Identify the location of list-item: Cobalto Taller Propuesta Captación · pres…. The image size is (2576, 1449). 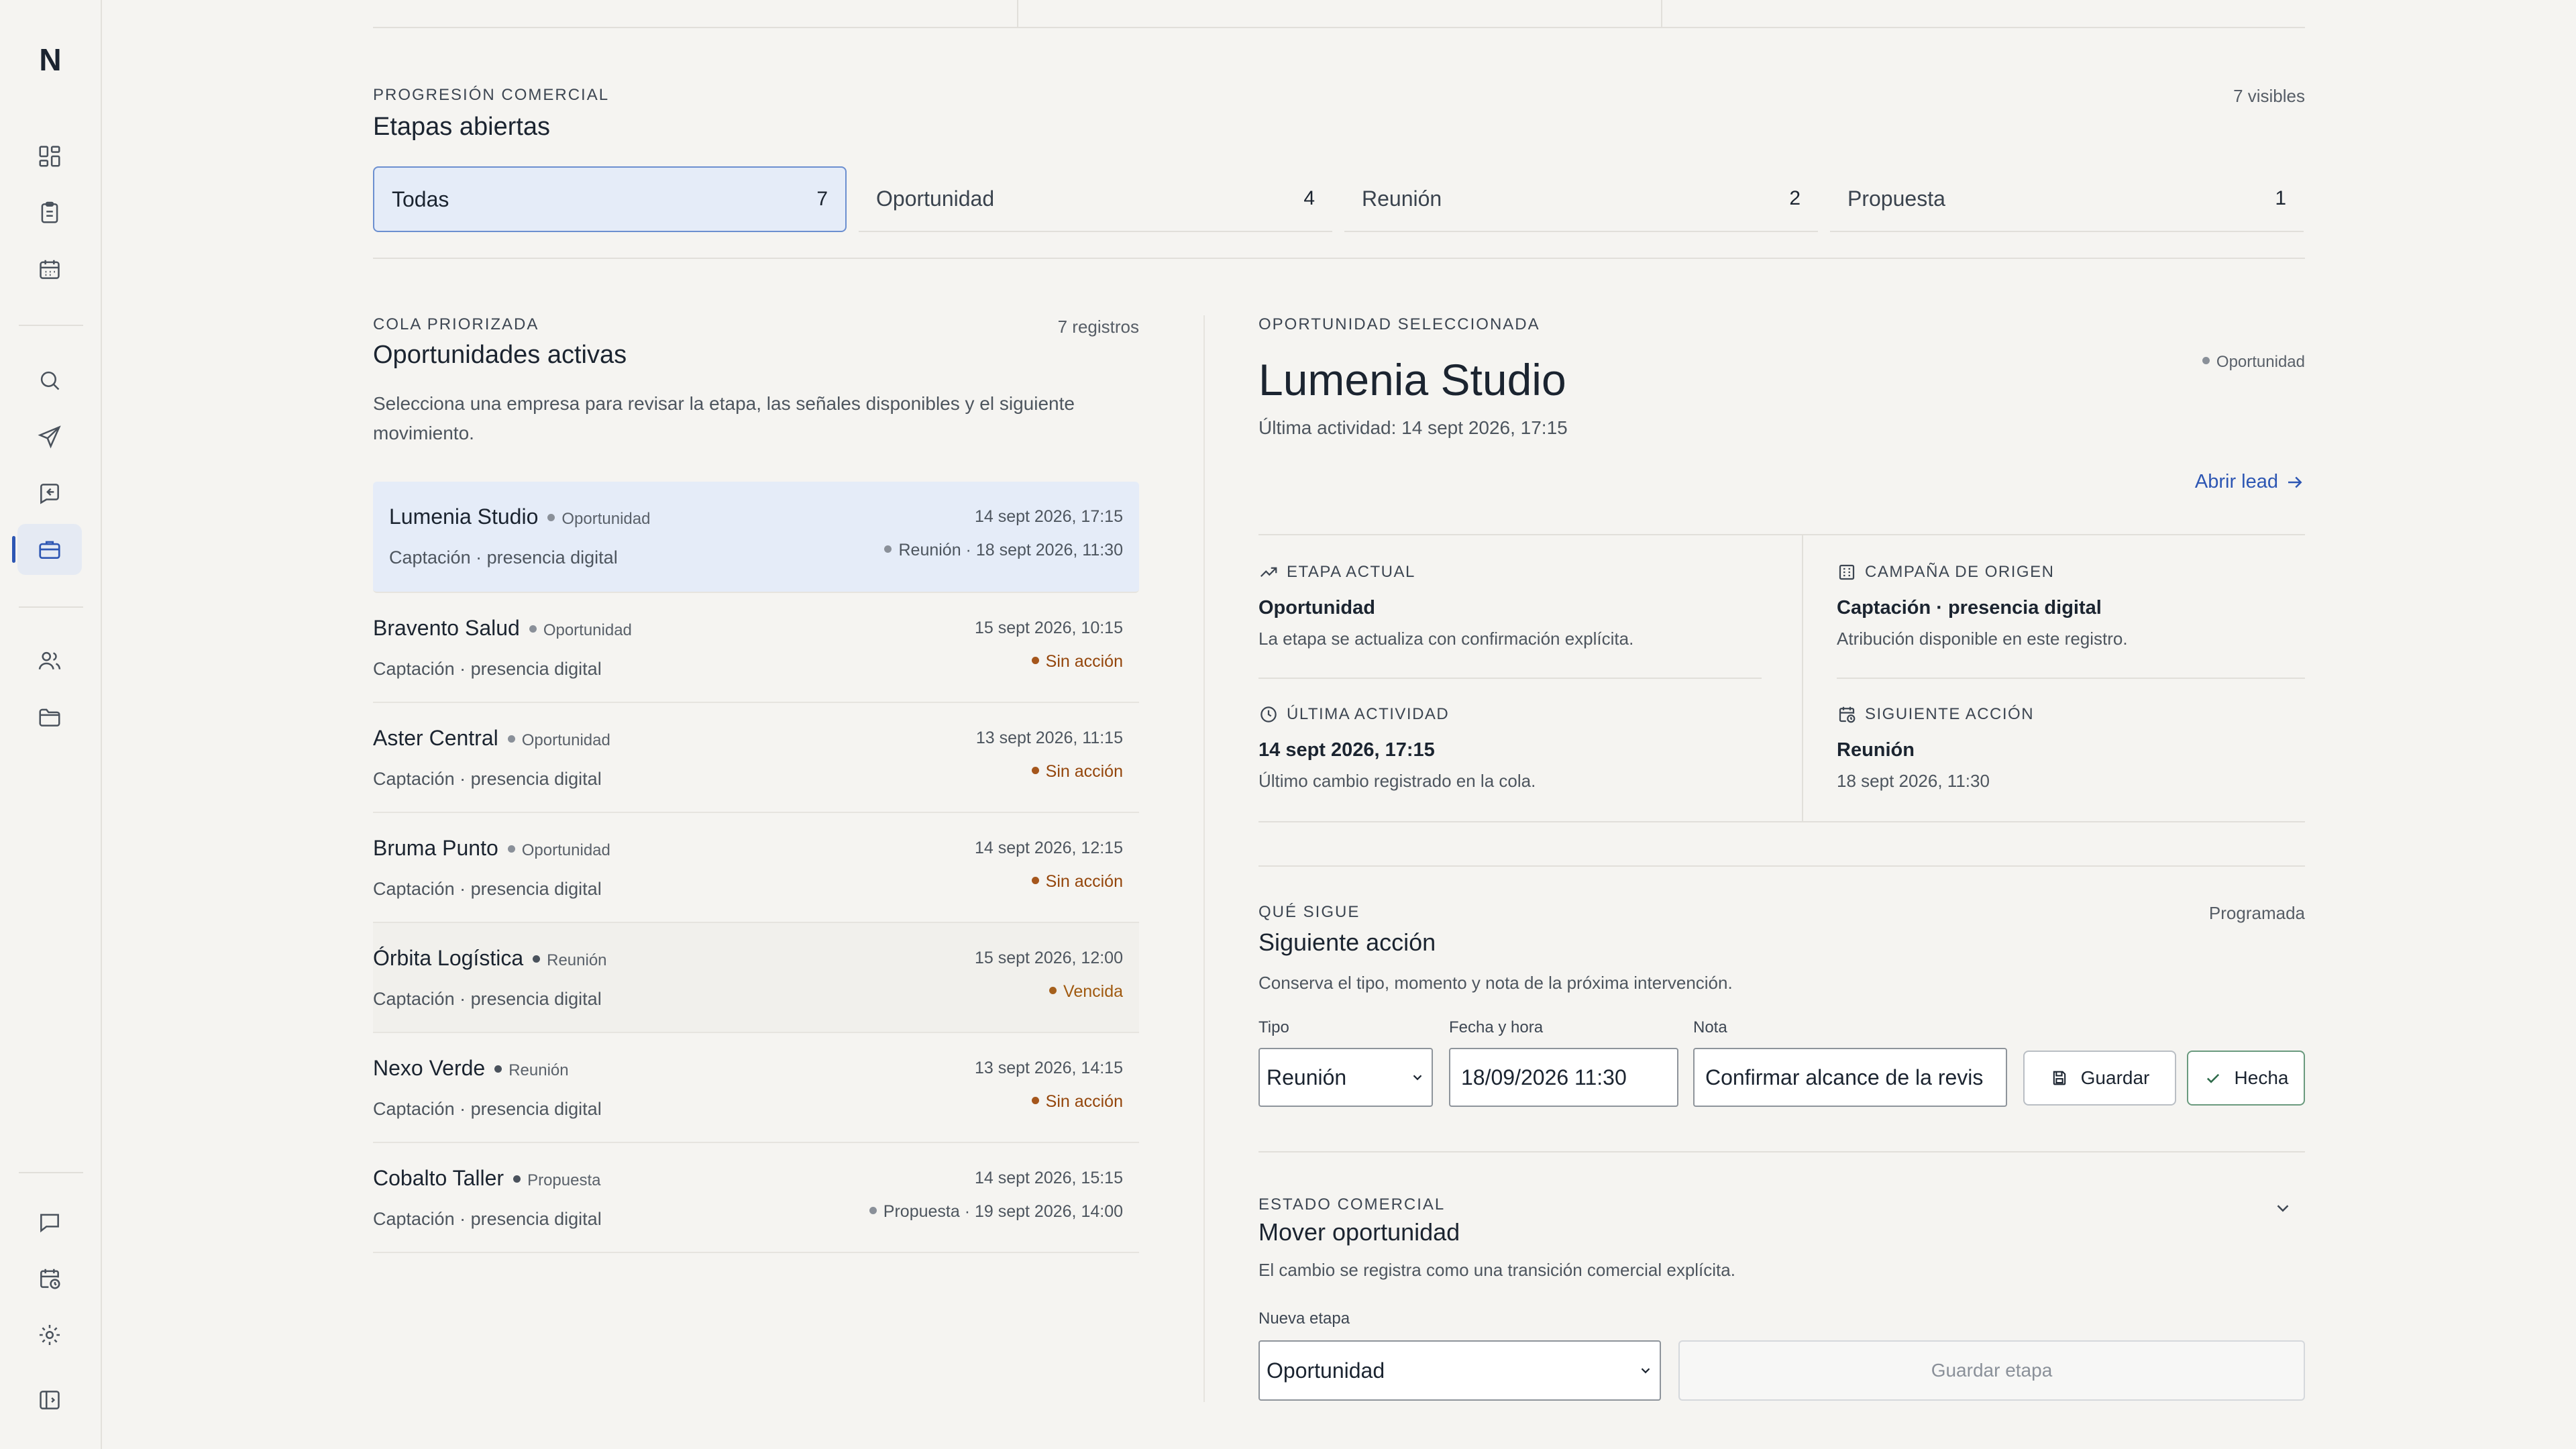
(756, 1198).